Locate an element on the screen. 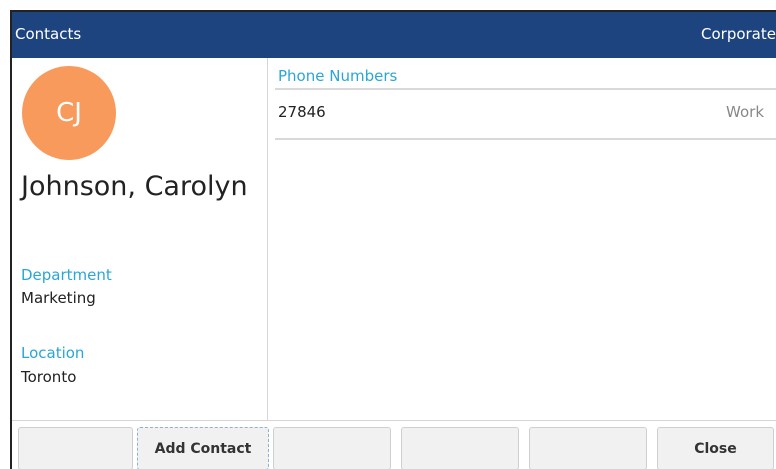  contact-name: Johnson, Carolyn is located at coordinates (134, 186).